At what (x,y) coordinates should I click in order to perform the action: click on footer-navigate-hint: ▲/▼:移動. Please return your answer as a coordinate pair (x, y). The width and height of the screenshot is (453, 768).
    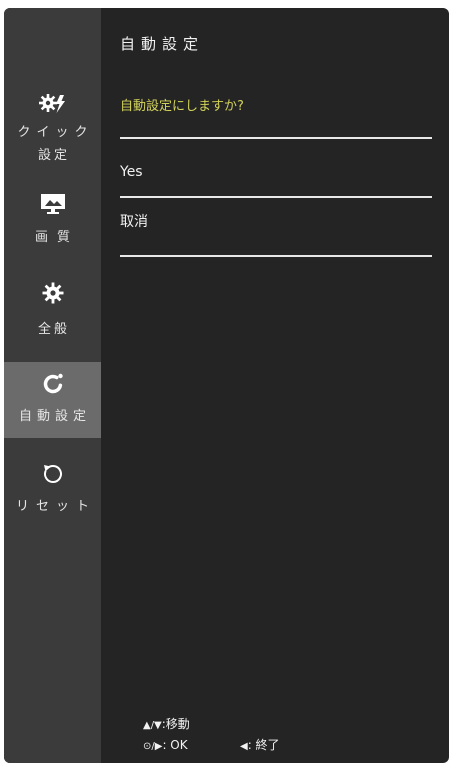
    Looking at the image, I should click on (166, 725).